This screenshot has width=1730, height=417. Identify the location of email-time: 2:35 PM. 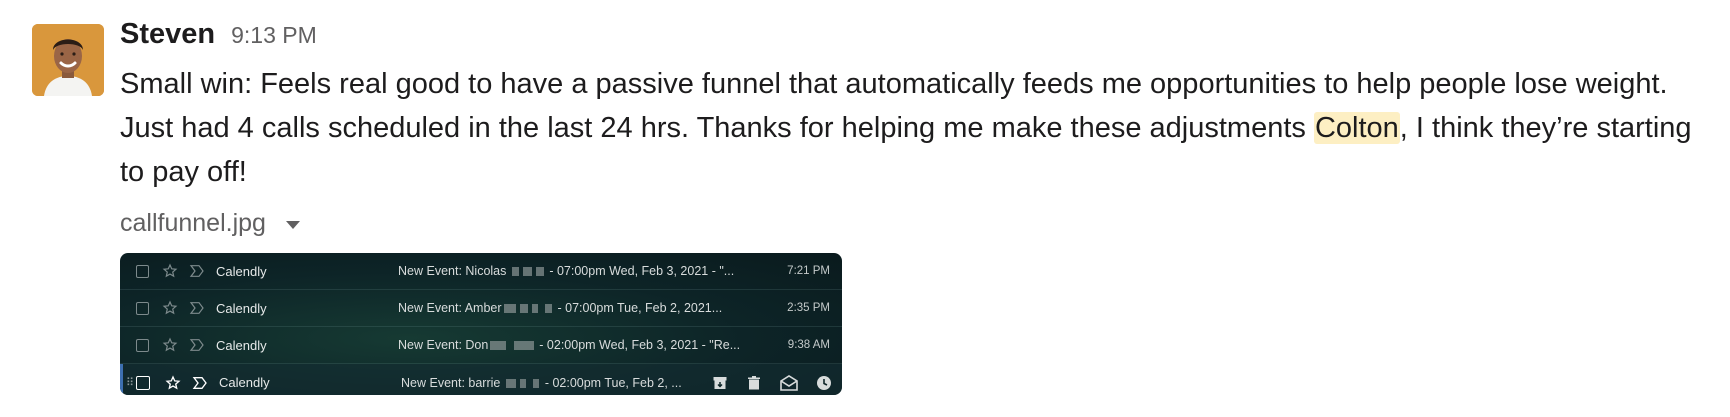
(808, 308).